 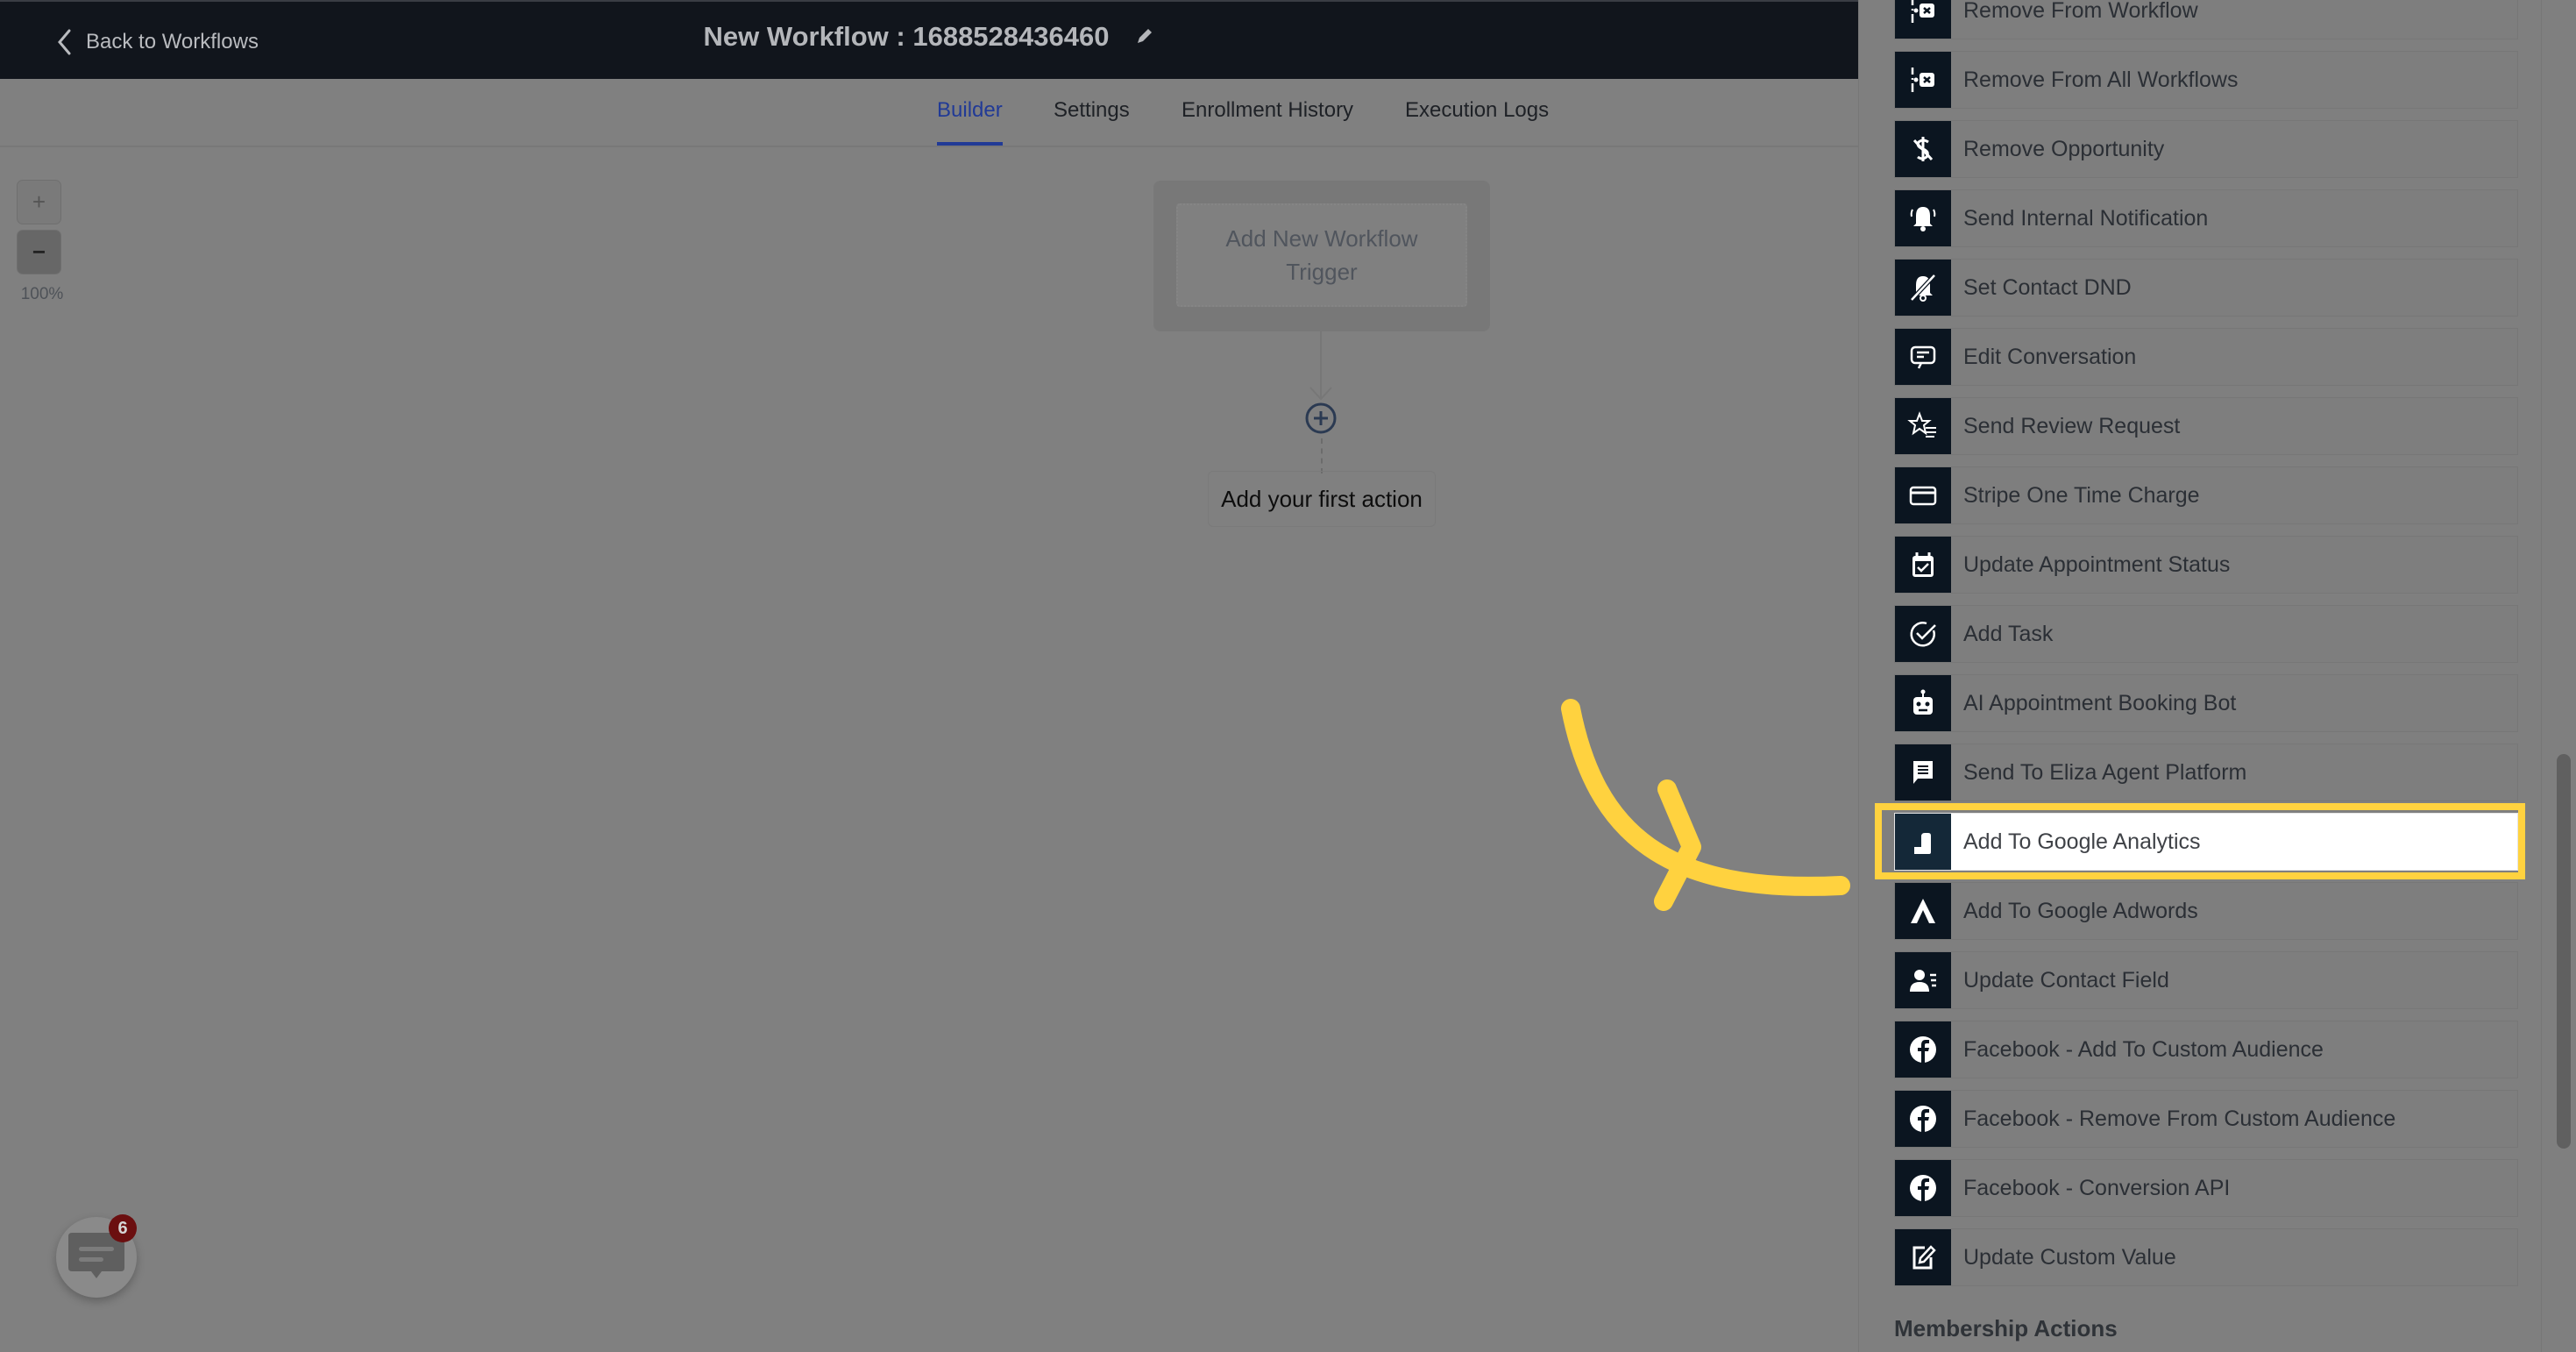 What do you see at coordinates (1267, 110) in the screenshot?
I see `tab-enrollment-history: Enrollment History` at bounding box center [1267, 110].